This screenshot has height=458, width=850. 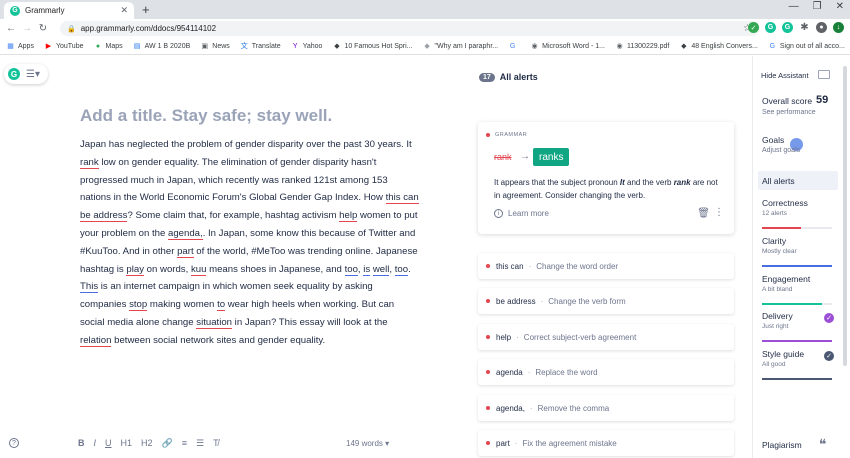 I want to click on address-bar: 🔒 app.grammarly.com/ddocs/954114102 ☆, so click(x=410, y=28).